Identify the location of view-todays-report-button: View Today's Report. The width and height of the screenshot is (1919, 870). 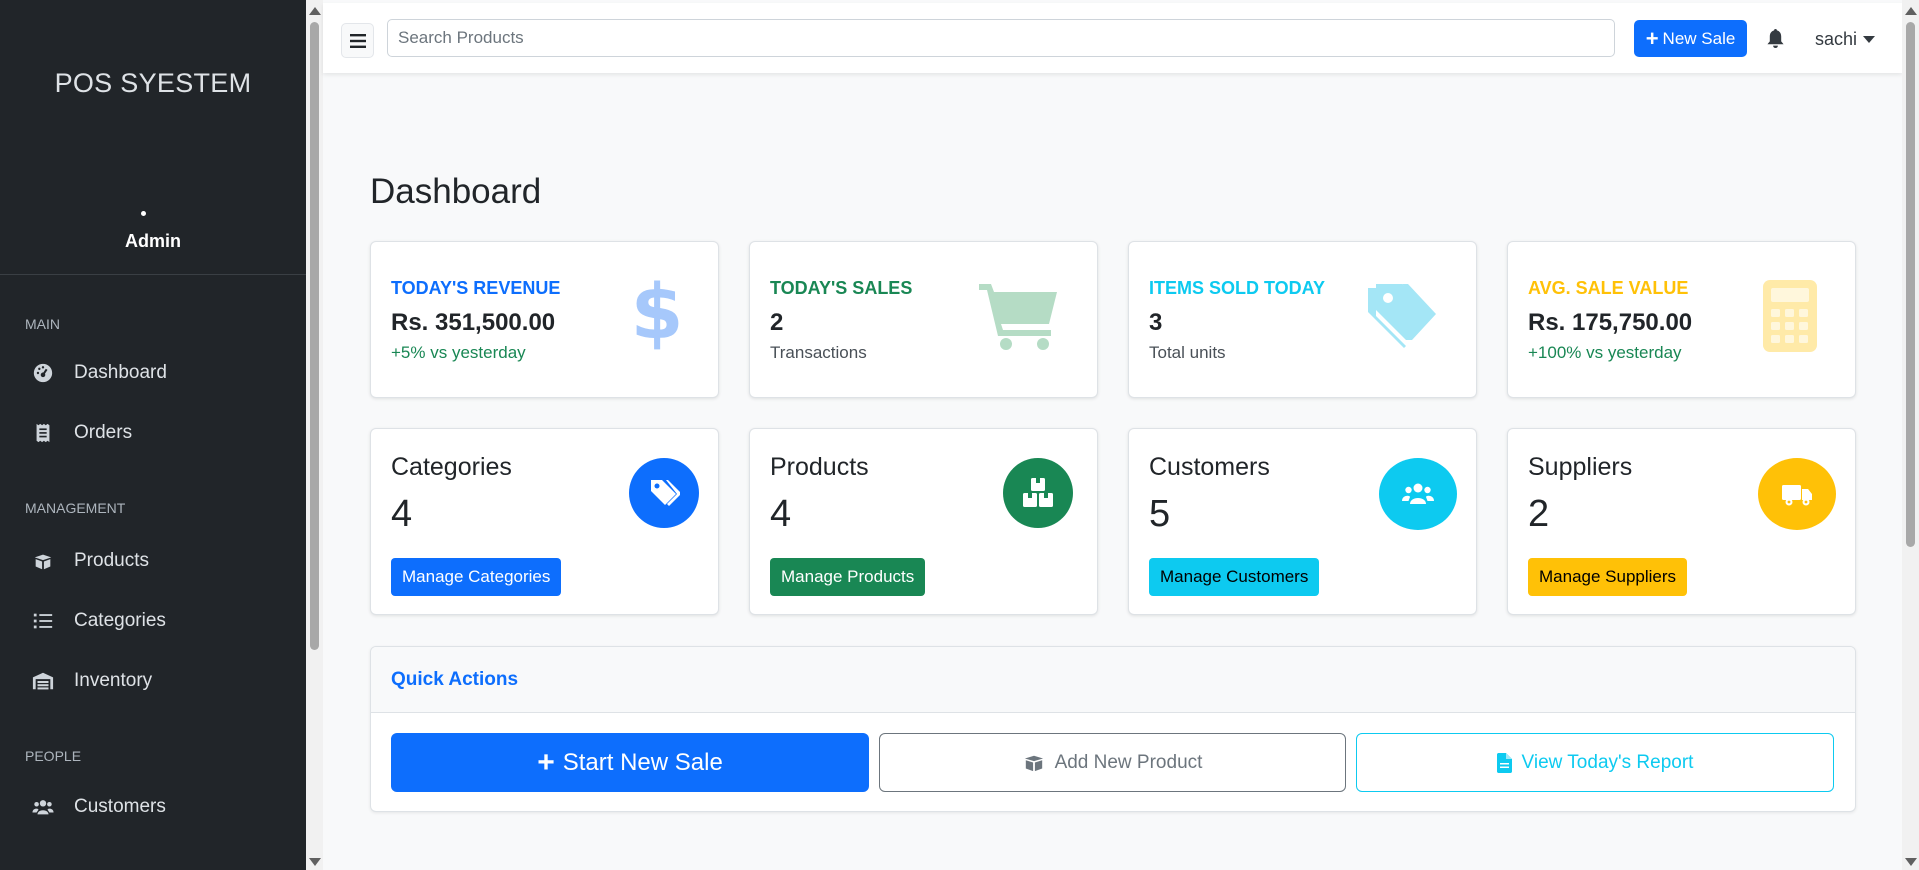
(1595, 762).